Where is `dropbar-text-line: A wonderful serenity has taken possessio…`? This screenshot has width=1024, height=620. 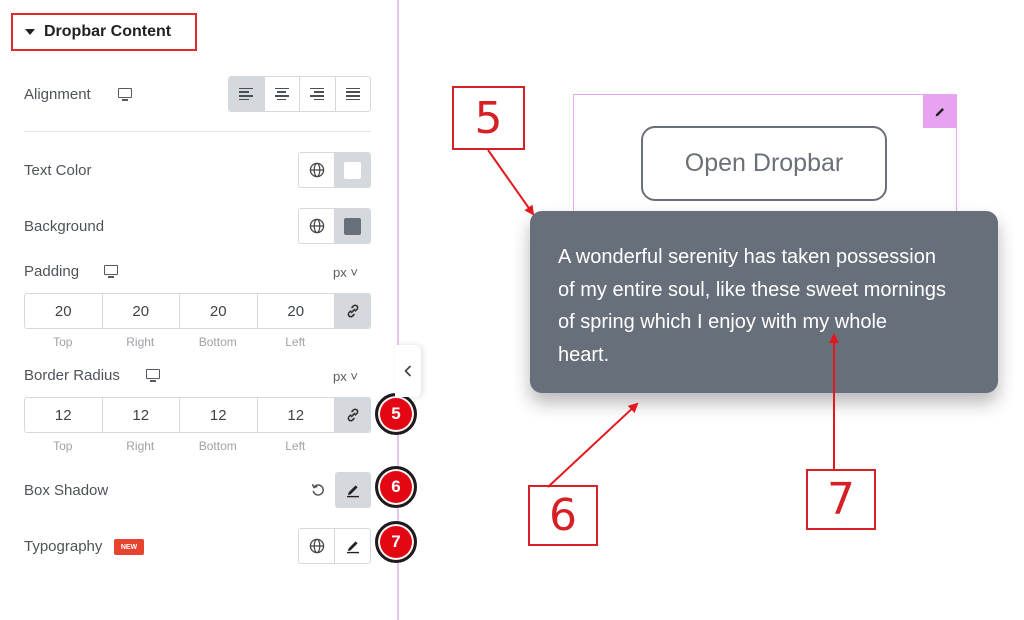 dropbar-text-line: A wonderful serenity has taken possessio… is located at coordinates (747, 257).